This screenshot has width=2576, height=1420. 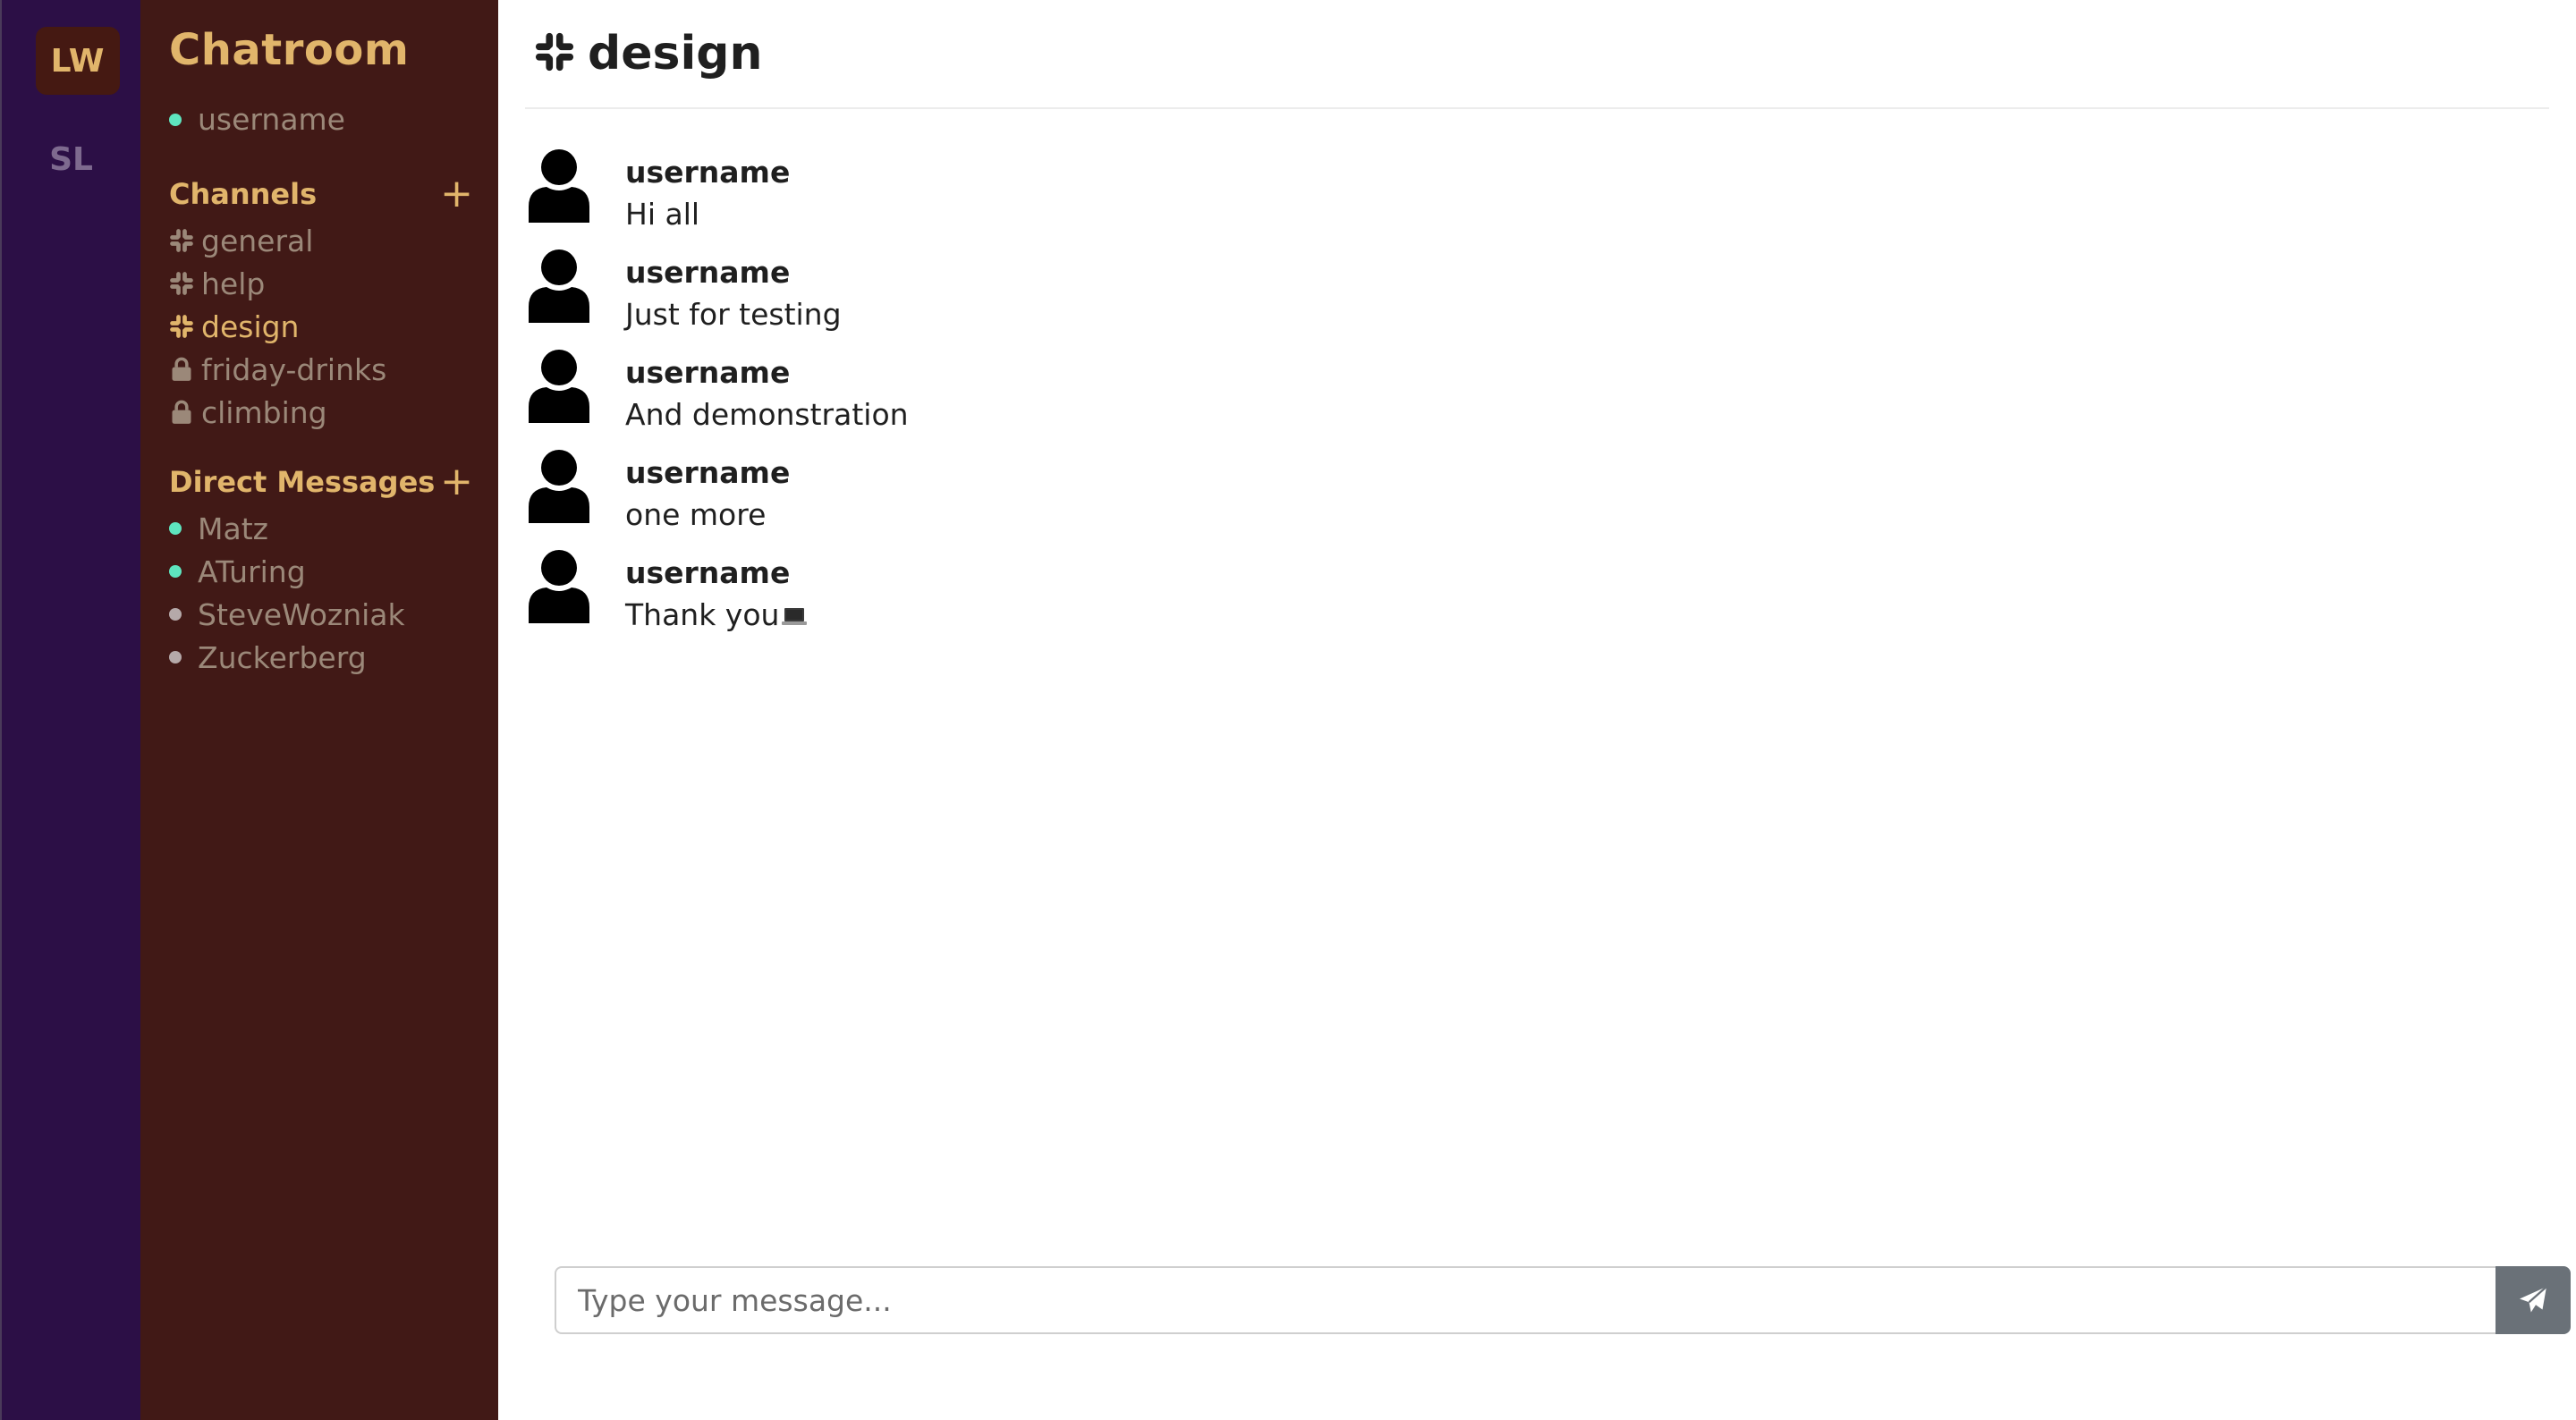 I want to click on dm-item-stevewozniak: SteveWozniak, so click(x=333, y=615).